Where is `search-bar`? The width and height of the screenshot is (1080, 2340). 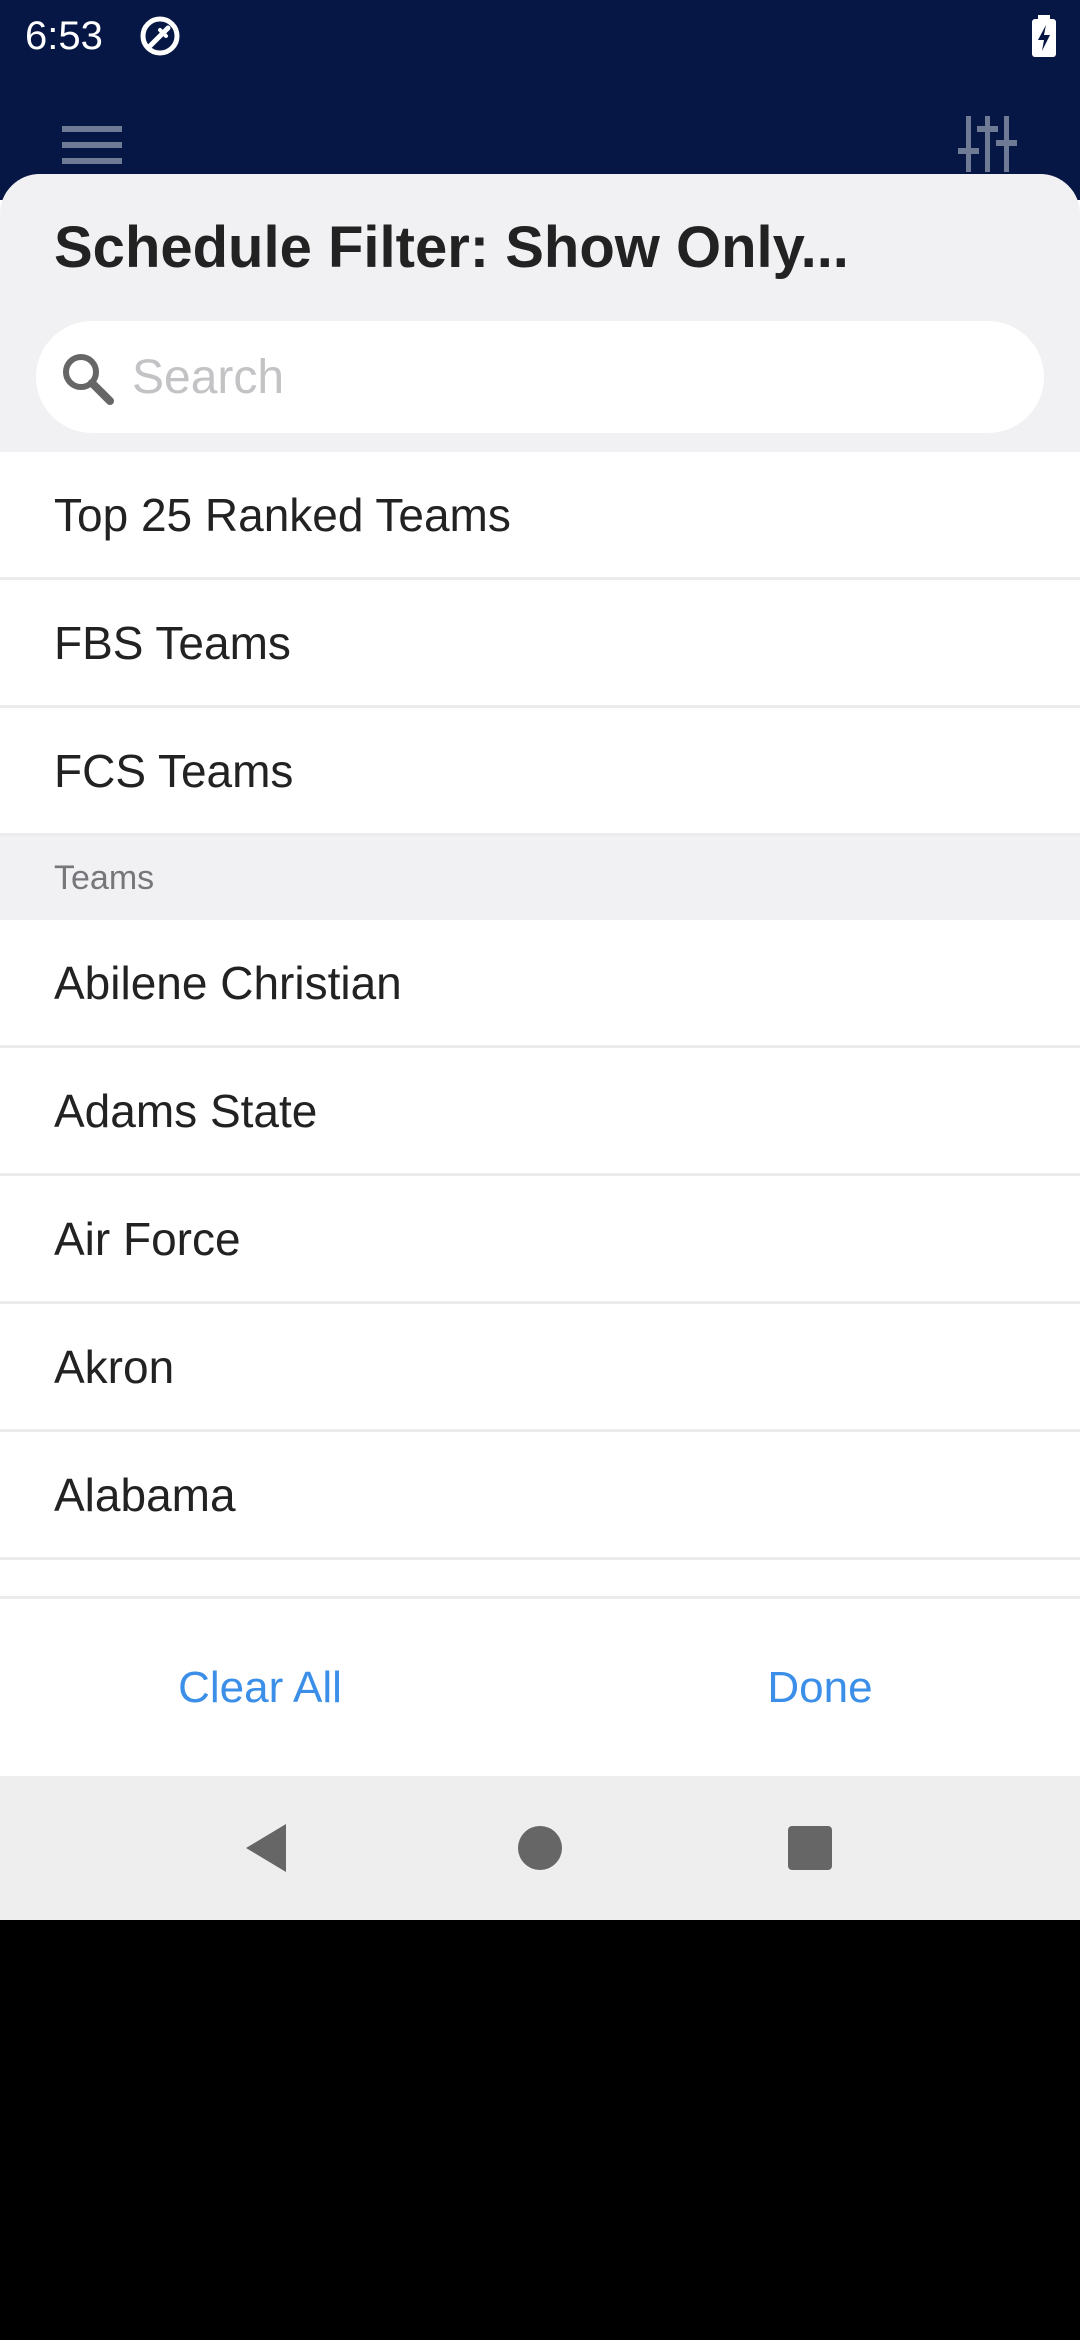 search-bar is located at coordinates (540, 377).